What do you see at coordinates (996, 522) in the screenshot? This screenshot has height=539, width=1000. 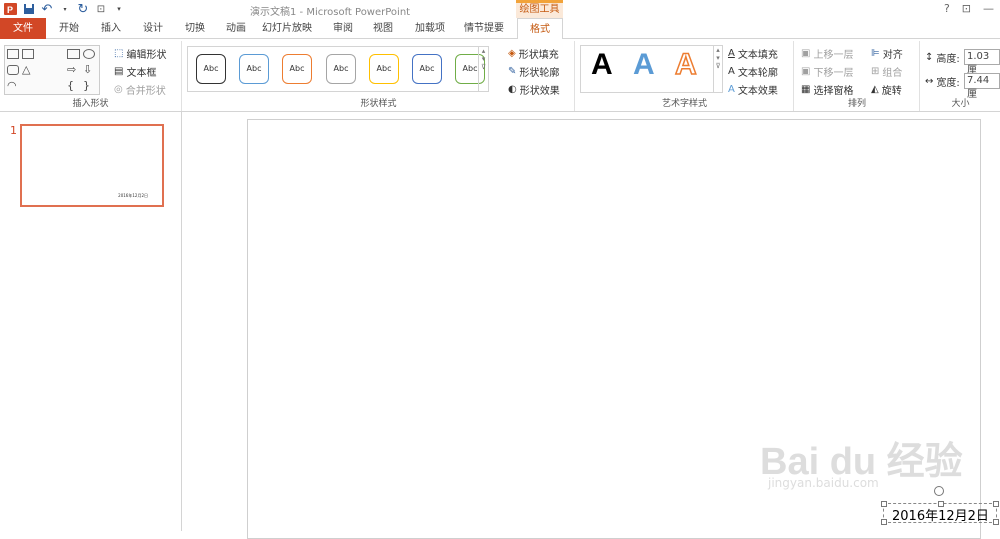 I see `resize-handle-br` at bounding box center [996, 522].